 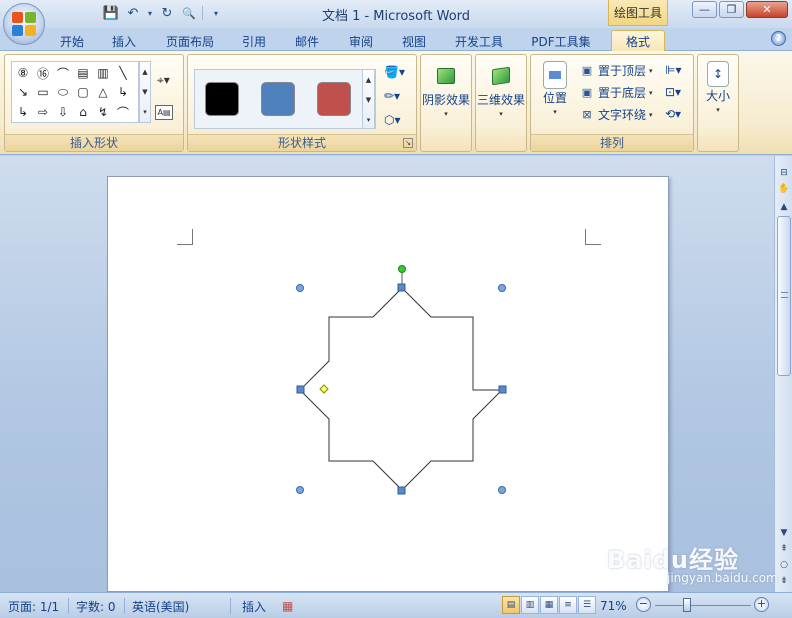 What do you see at coordinates (502, 389) in the screenshot?
I see `resize-handle-right` at bounding box center [502, 389].